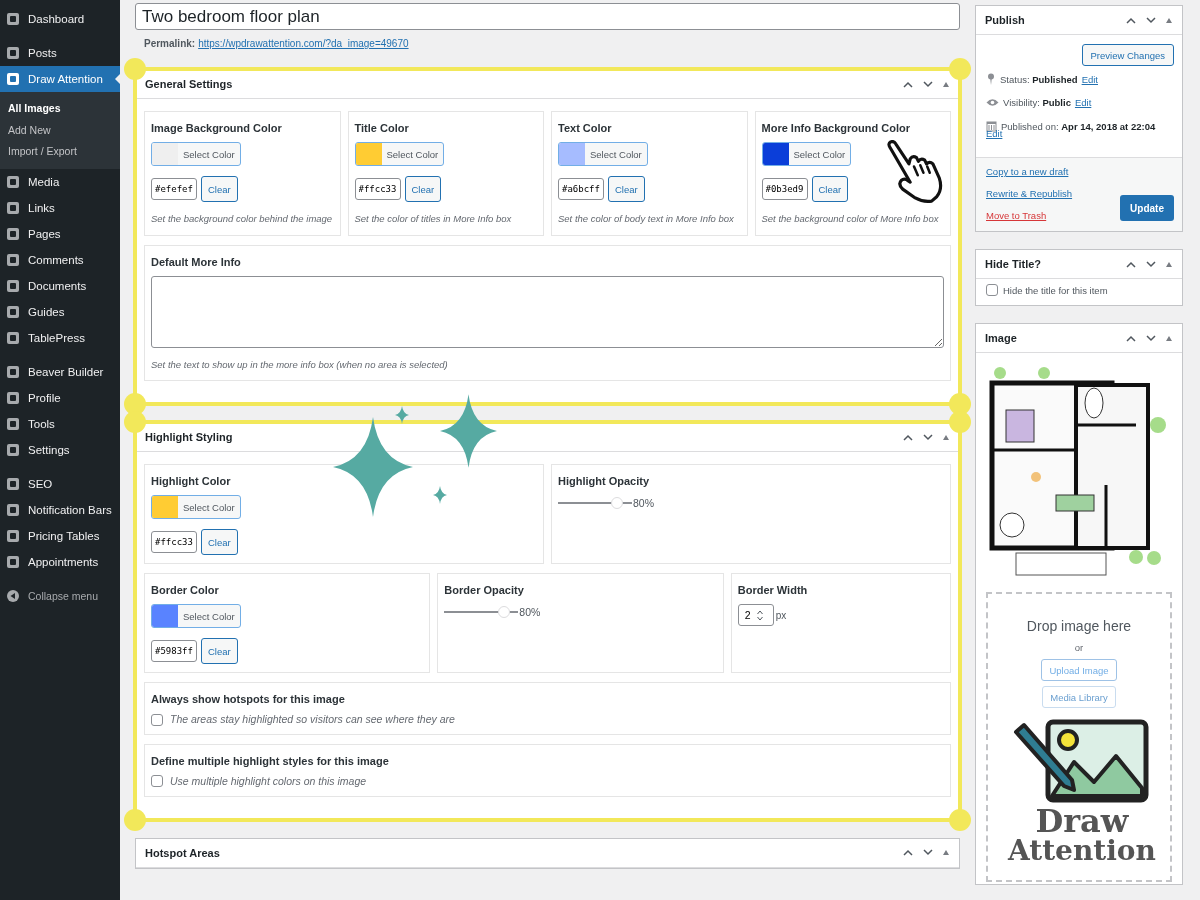  What do you see at coordinates (1029, 171) in the screenshot?
I see `action-link: Copy to a new draft` at bounding box center [1029, 171].